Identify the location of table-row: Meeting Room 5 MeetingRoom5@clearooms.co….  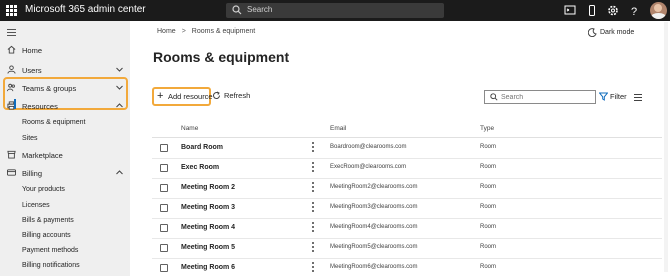
(407, 249).